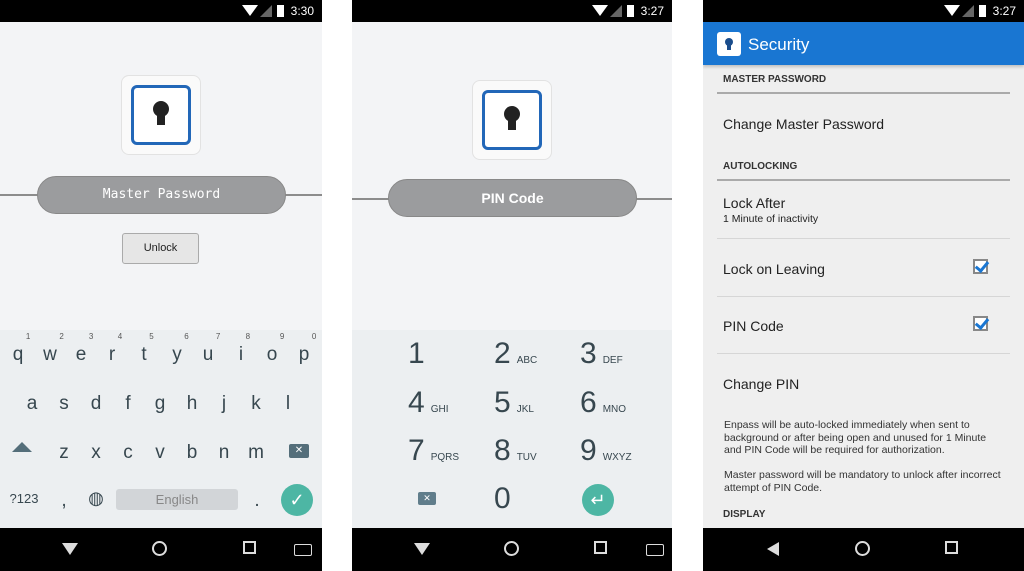  What do you see at coordinates (160, 248) in the screenshot?
I see `unlock-button: Unlock` at bounding box center [160, 248].